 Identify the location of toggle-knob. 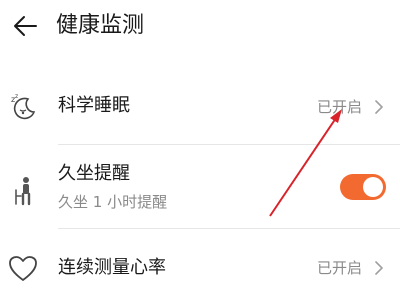
(373, 187).